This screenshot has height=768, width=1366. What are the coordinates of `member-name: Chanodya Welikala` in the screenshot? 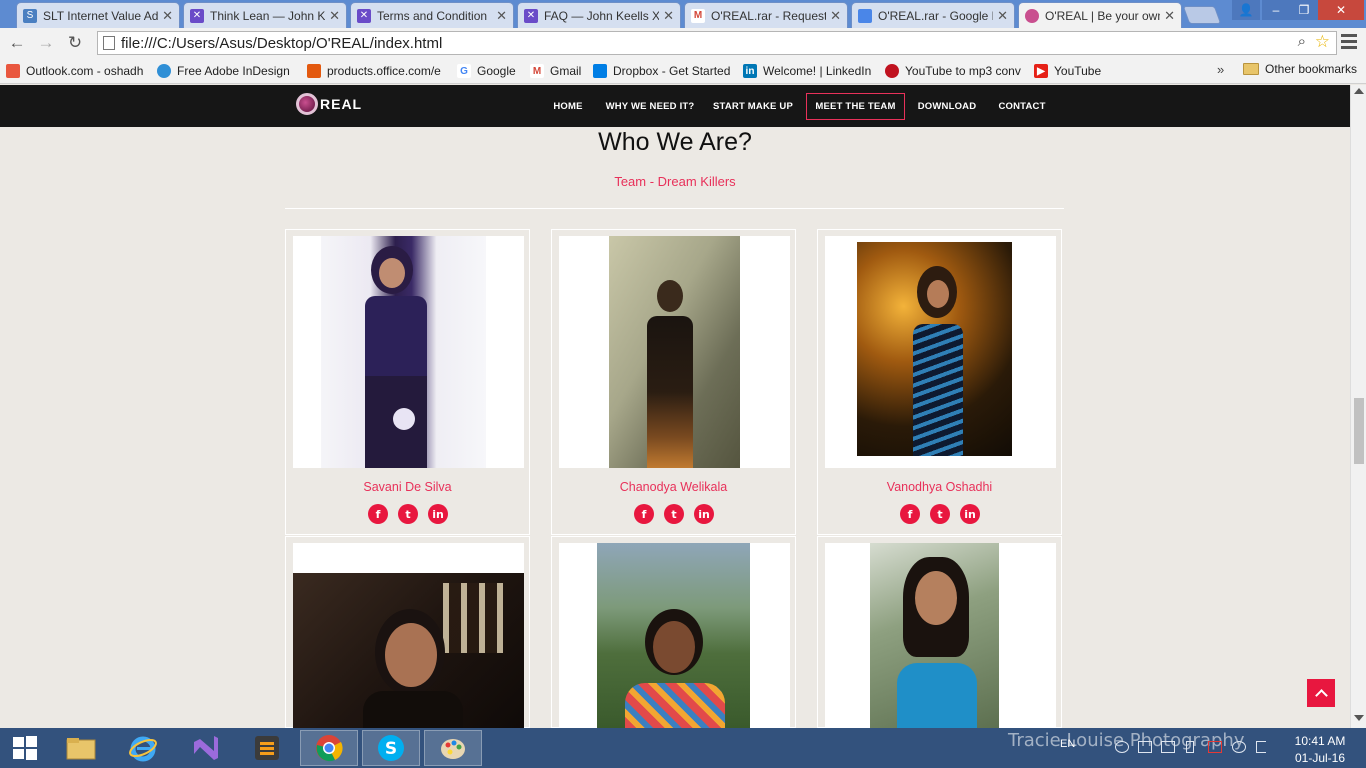 It's located at (673, 487).